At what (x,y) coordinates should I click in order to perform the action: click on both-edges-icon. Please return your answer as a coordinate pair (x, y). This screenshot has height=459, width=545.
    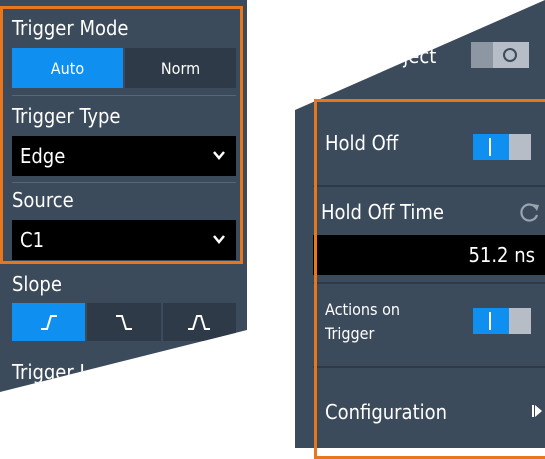
    Looking at the image, I should click on (199, 322).